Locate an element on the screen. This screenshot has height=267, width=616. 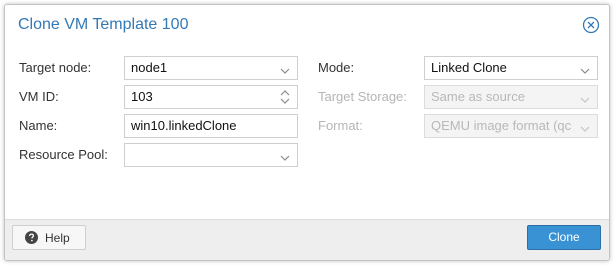
resource-pool-select is located at coordinates (211, 155).